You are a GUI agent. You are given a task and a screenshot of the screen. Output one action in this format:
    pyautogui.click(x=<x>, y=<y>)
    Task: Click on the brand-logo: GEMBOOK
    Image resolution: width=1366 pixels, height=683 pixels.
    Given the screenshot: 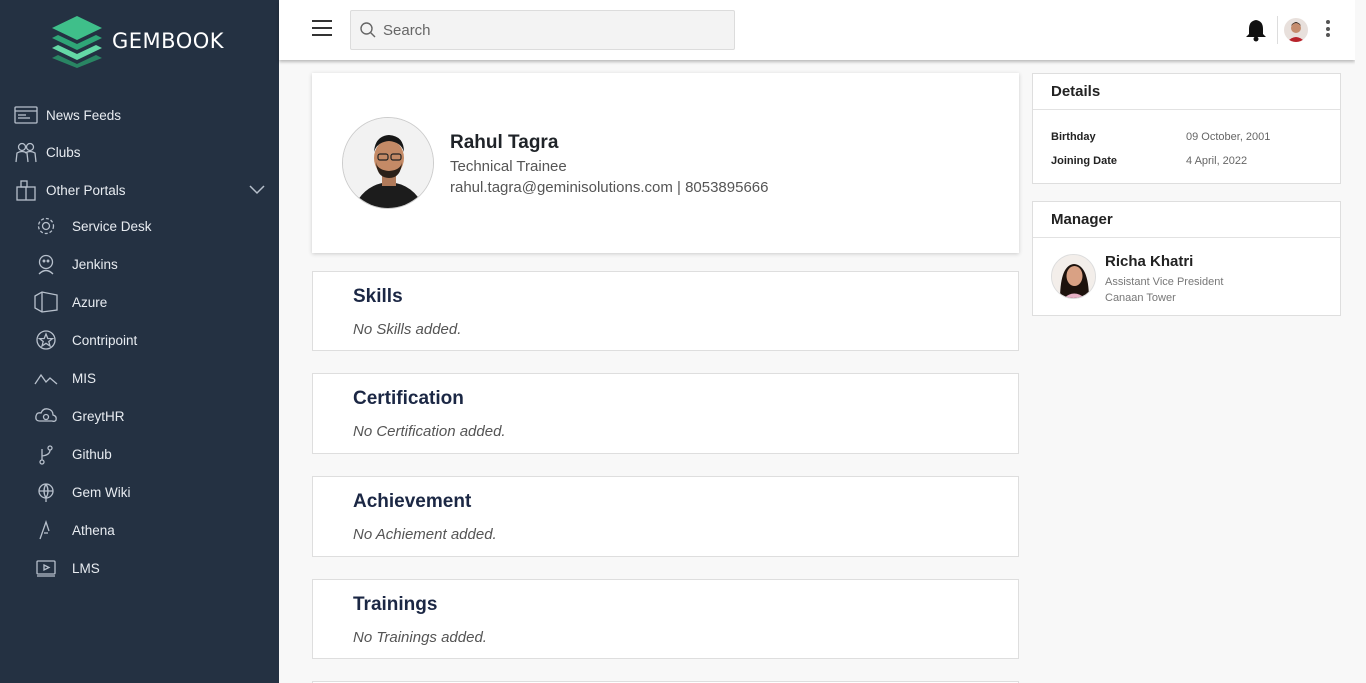 What is the action you would take?
    pyautogui.click(x=137, y=41)
    